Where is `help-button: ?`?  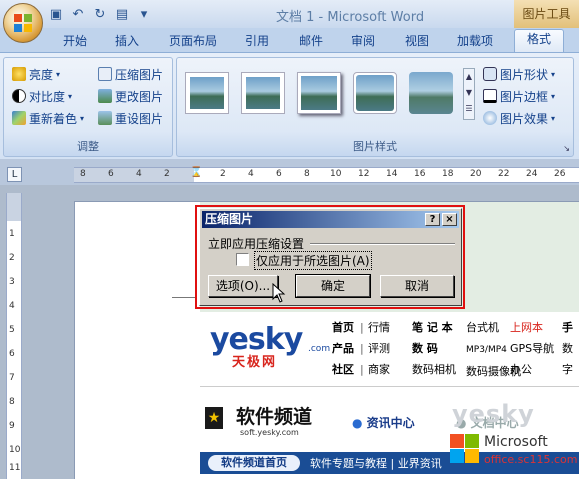
help-button: ? is located at coordinates (432, 219).